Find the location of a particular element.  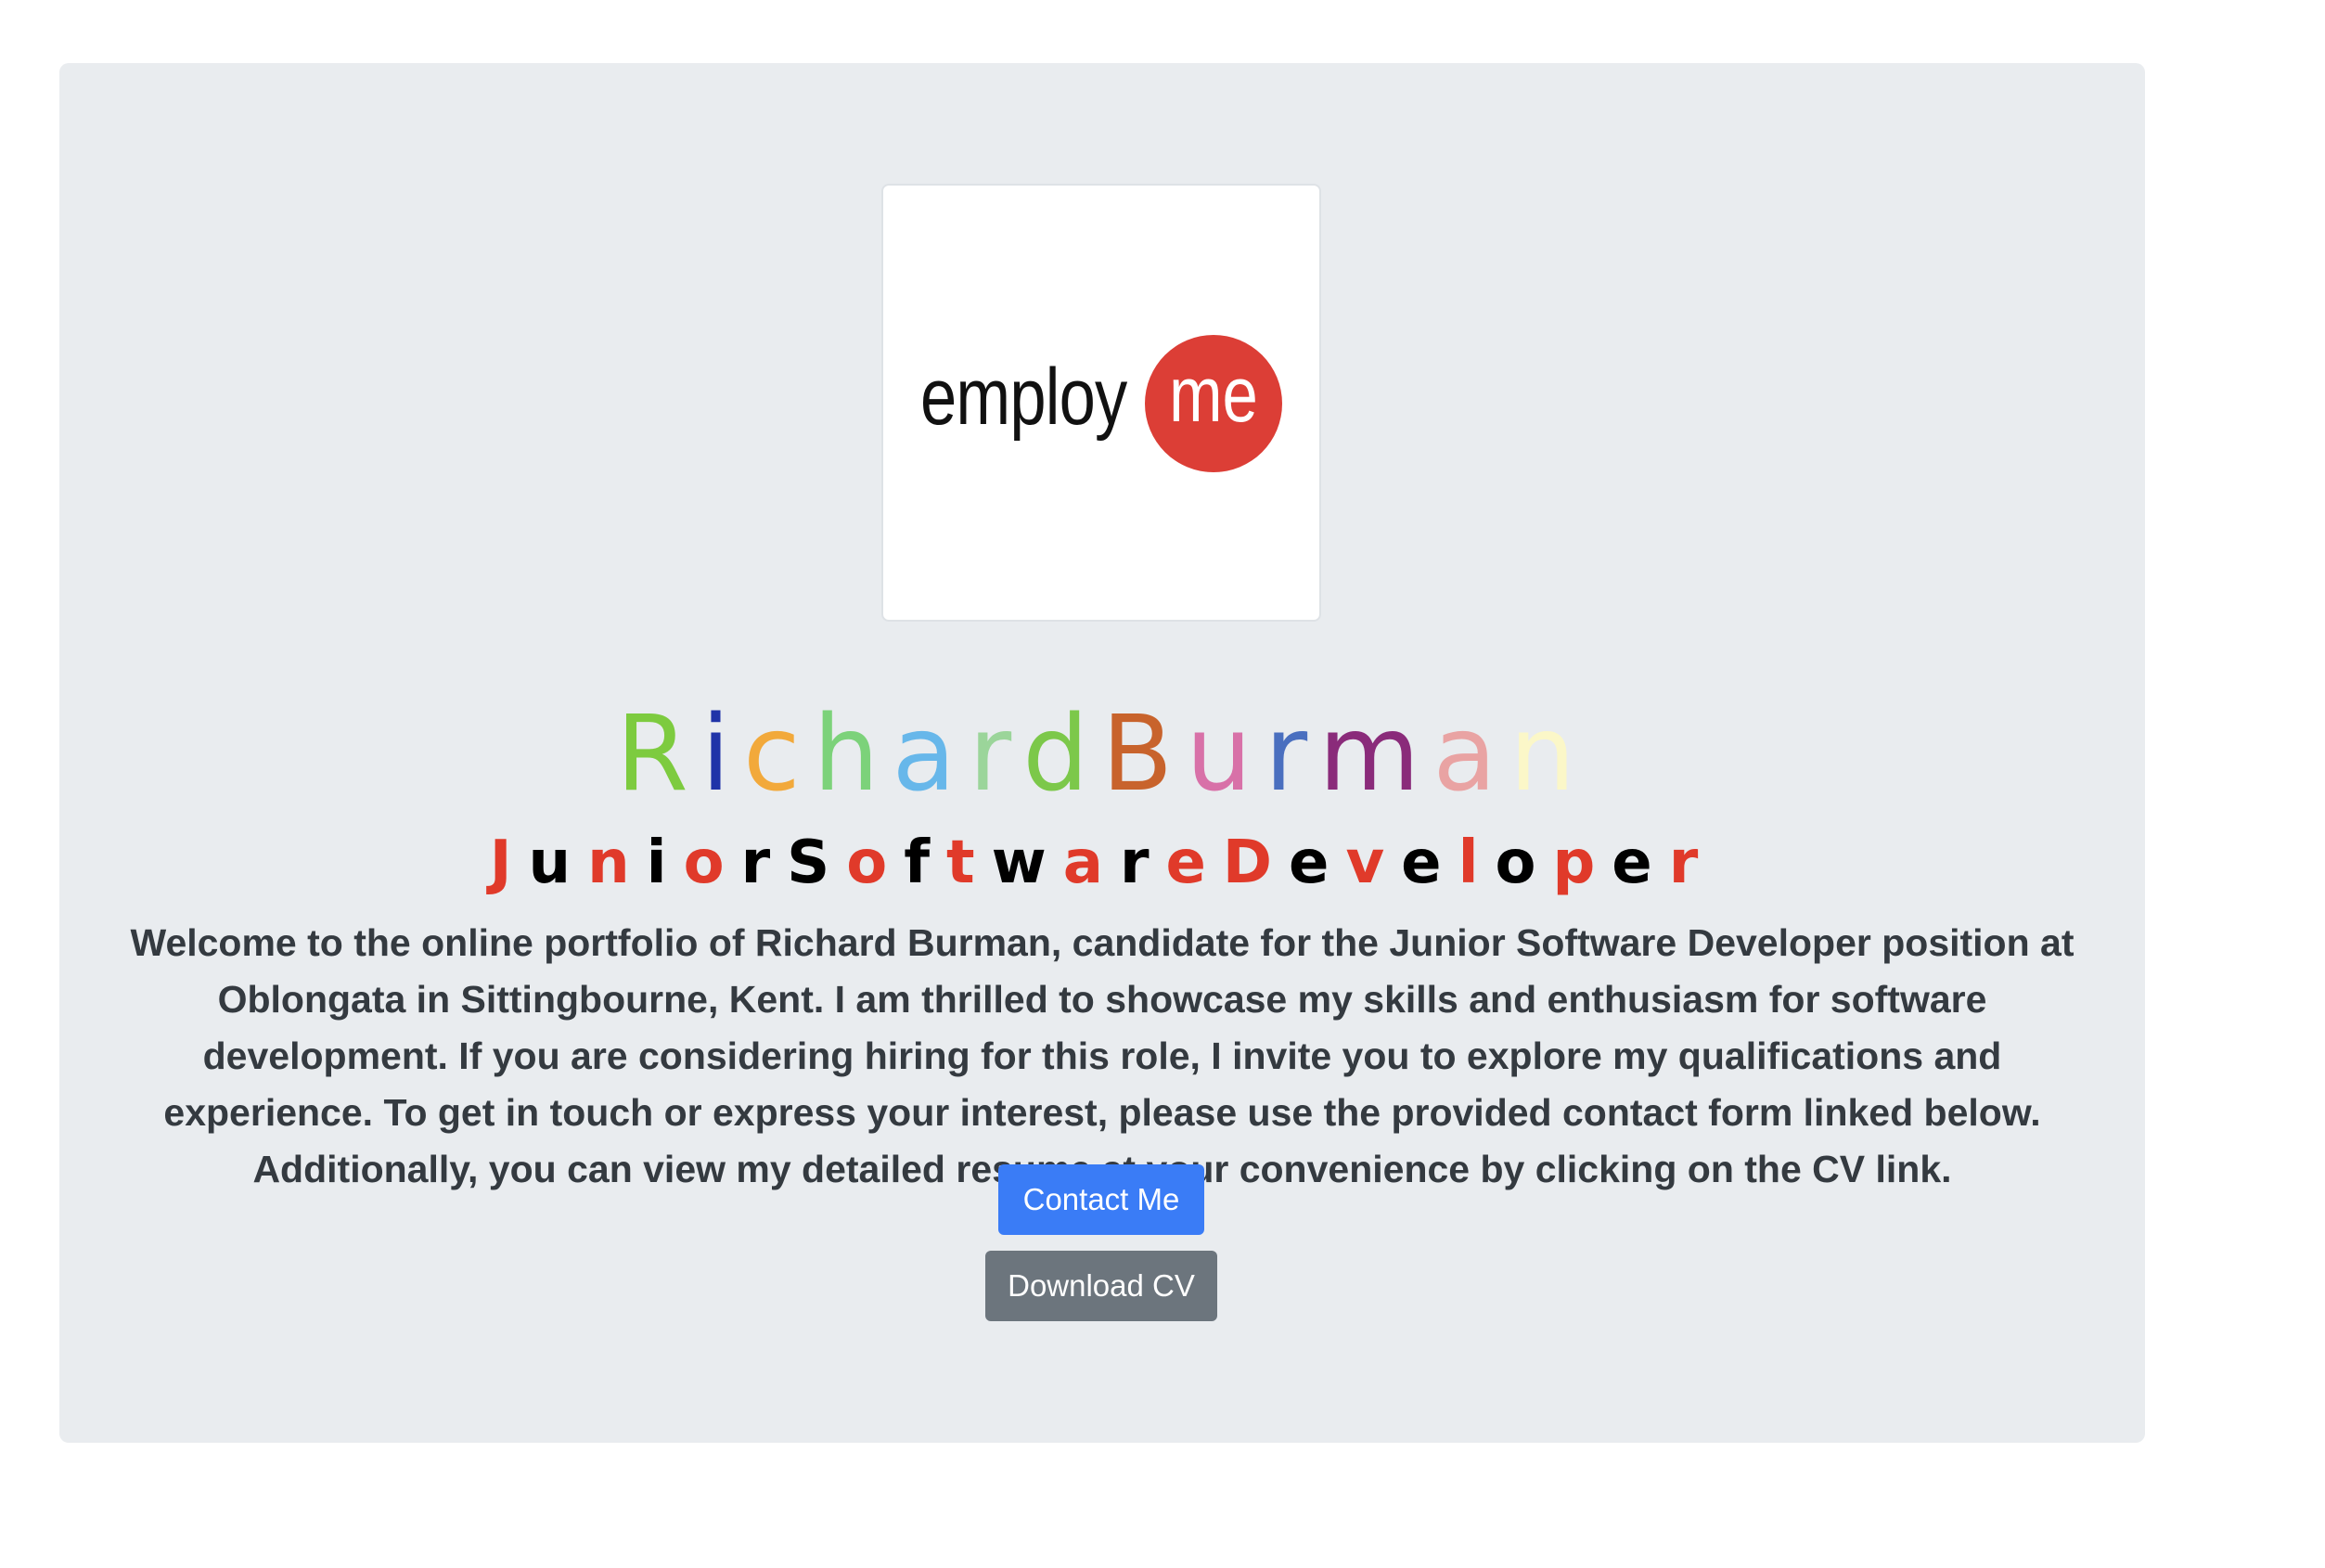

logo-text: employ is located at coordinates (1024, 397).